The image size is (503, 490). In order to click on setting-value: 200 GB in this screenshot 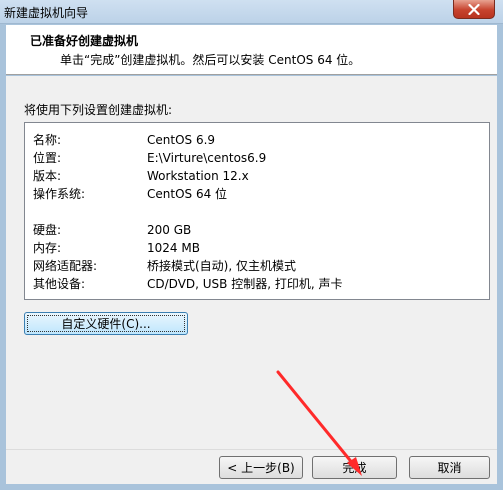, I will do `click(169, 230)`.